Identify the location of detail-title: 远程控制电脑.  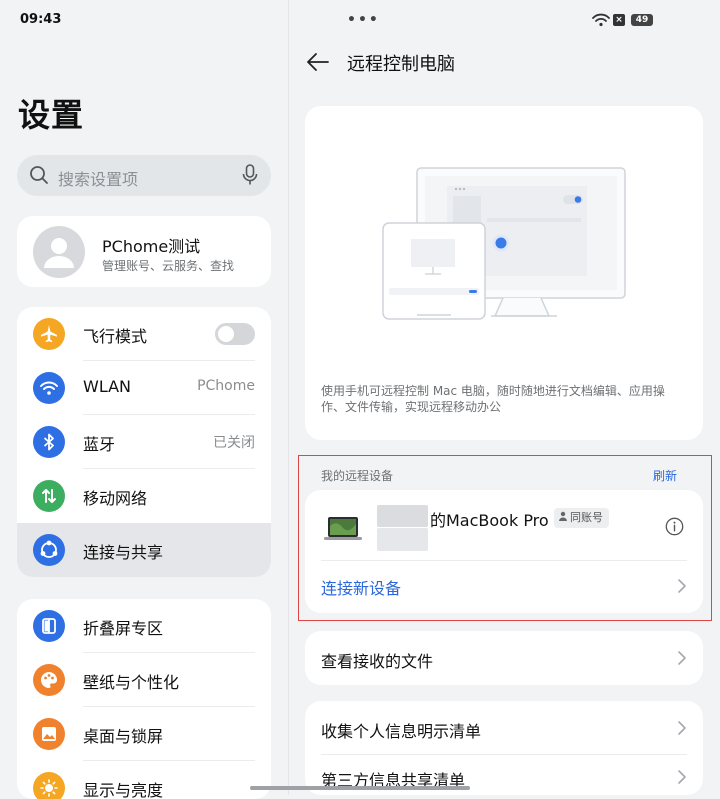
(401, 64).